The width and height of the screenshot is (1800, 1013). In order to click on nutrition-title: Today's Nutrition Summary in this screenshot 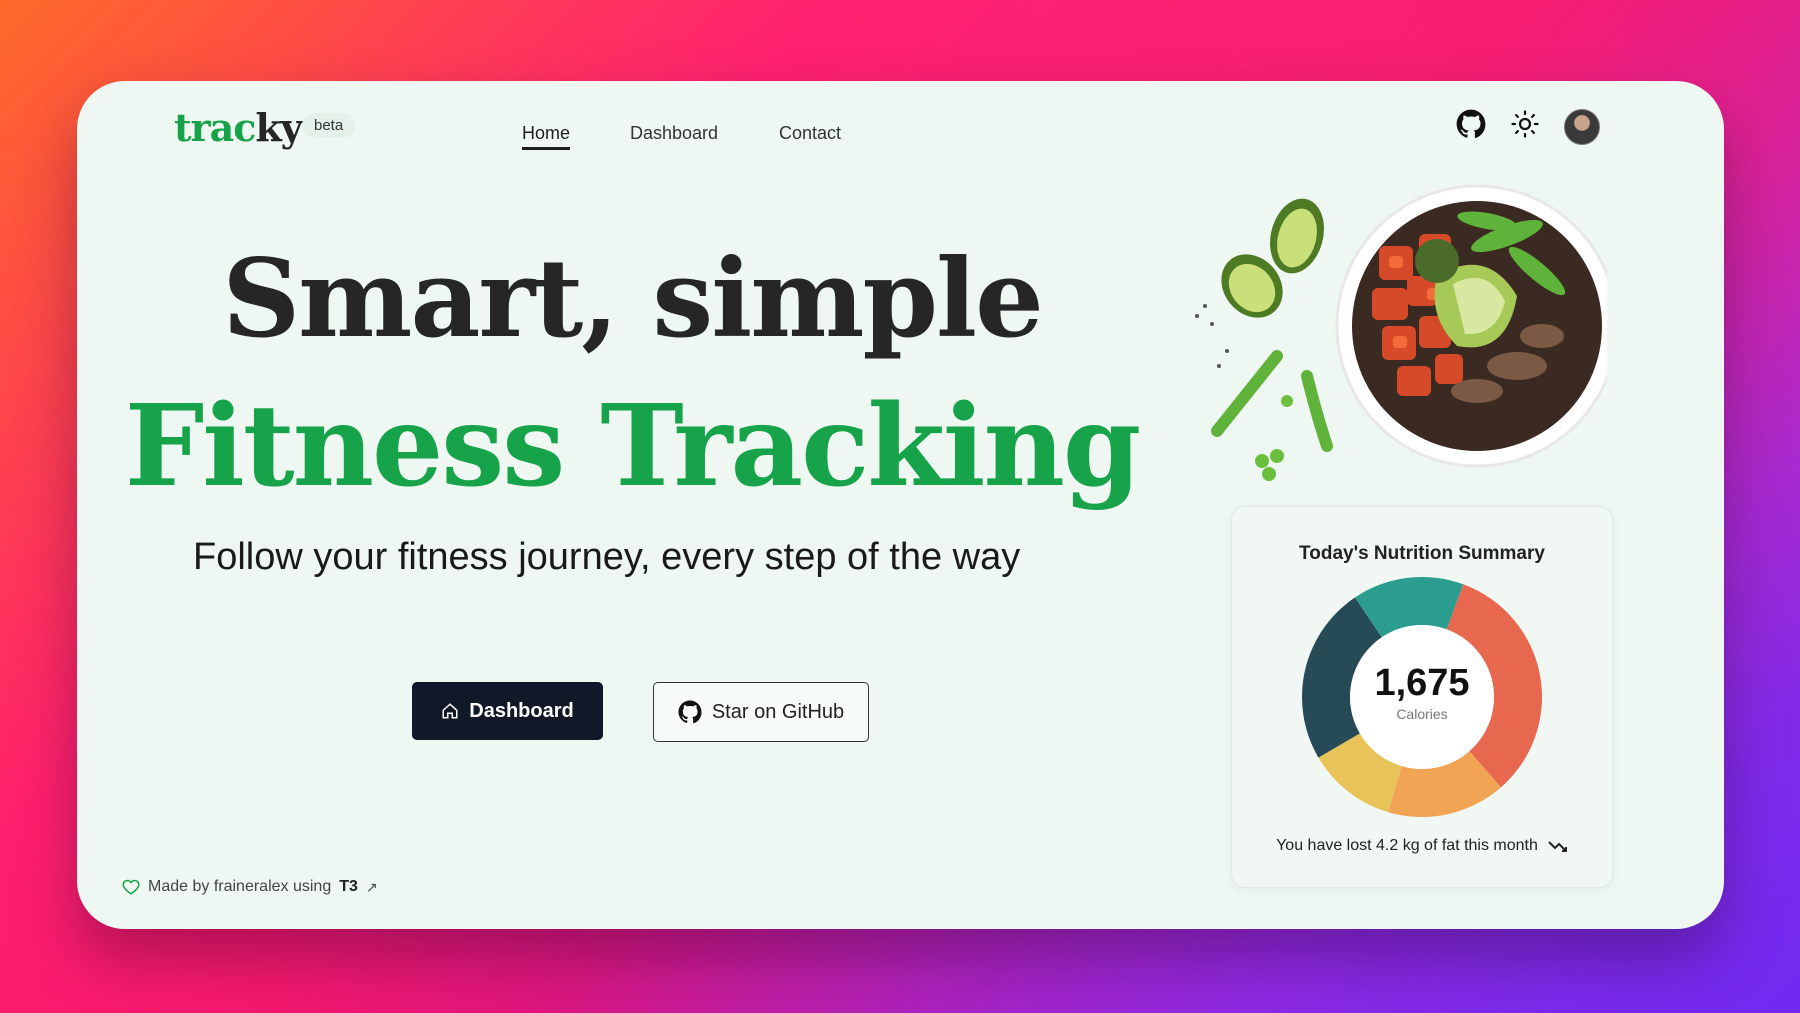, I will do `click(1422, 553)`.